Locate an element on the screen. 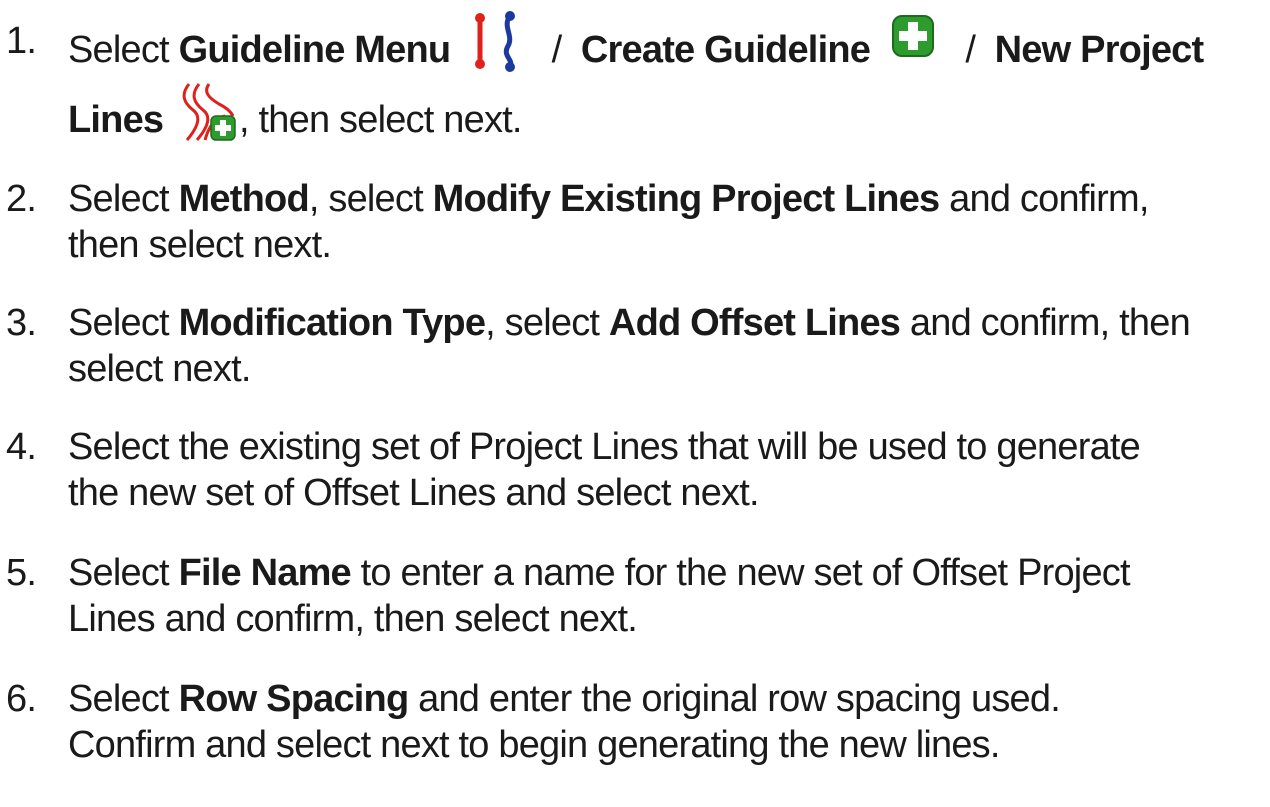  menu-name-guideline-menu: Guideline Menu is located at coordinates (315, 50).